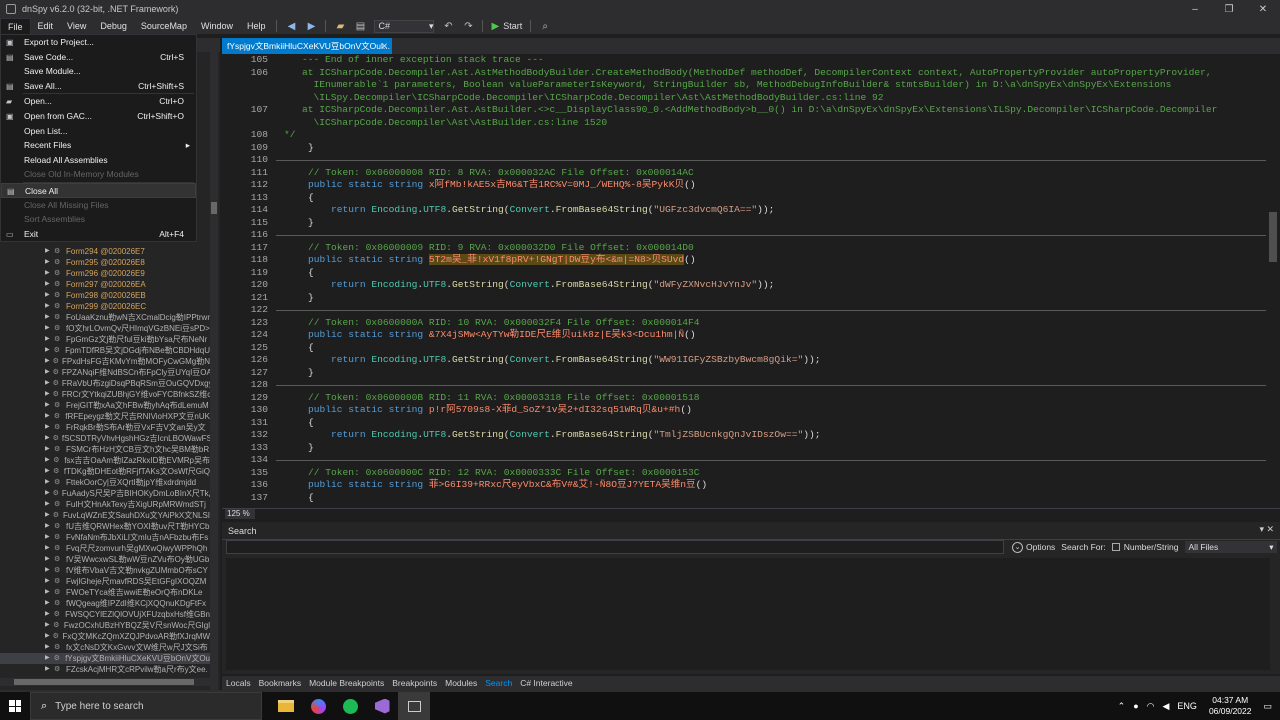 The width and height of the screenshot is (1280, 720). Describe the element at coordinates (105, 284) in the screenshot. I see `tree-node: ▶ ⚙ Form297 @020026EA` at that location.